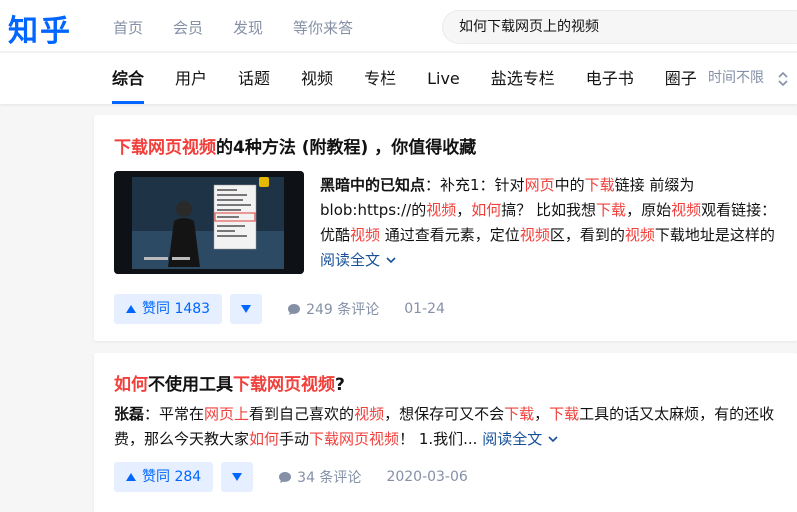 Image resolution: width=797 pixels, height=512 pixels. I want to click on text-fragment: ，原始, so click(649, 210).